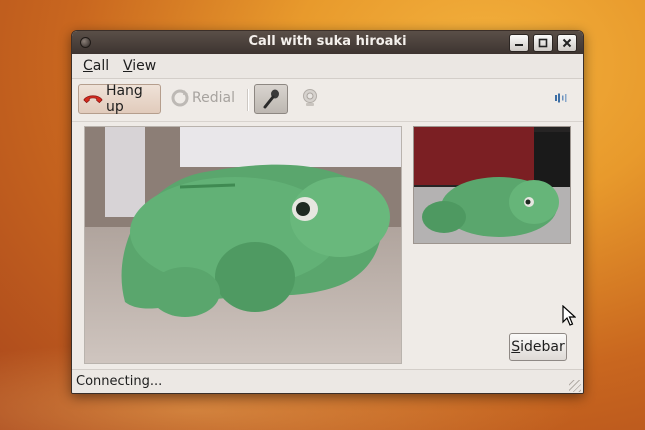 The width and height of the screenshot is (645, 430). I want to click on menu-call-mnemonic: C, so click(88, 66).